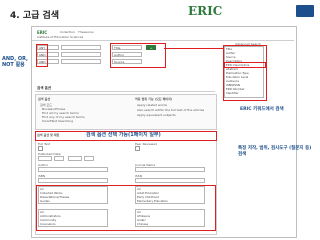 This screenshot has height=240, width=320. Describe the element at coordinates (305, 11) in the screenshot. I see `partner-logo` at that location.